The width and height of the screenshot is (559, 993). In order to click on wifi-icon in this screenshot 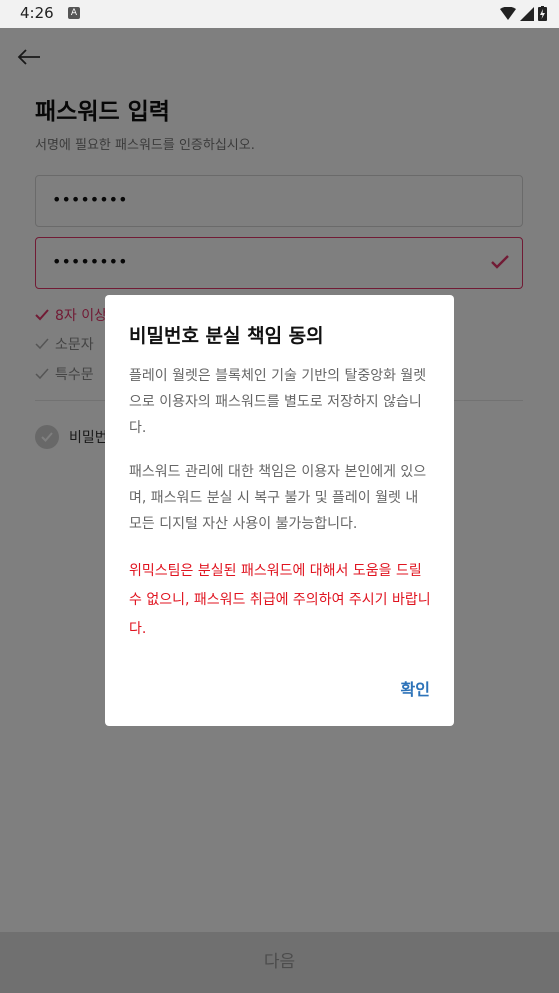, I will do `click(508, 13)`.